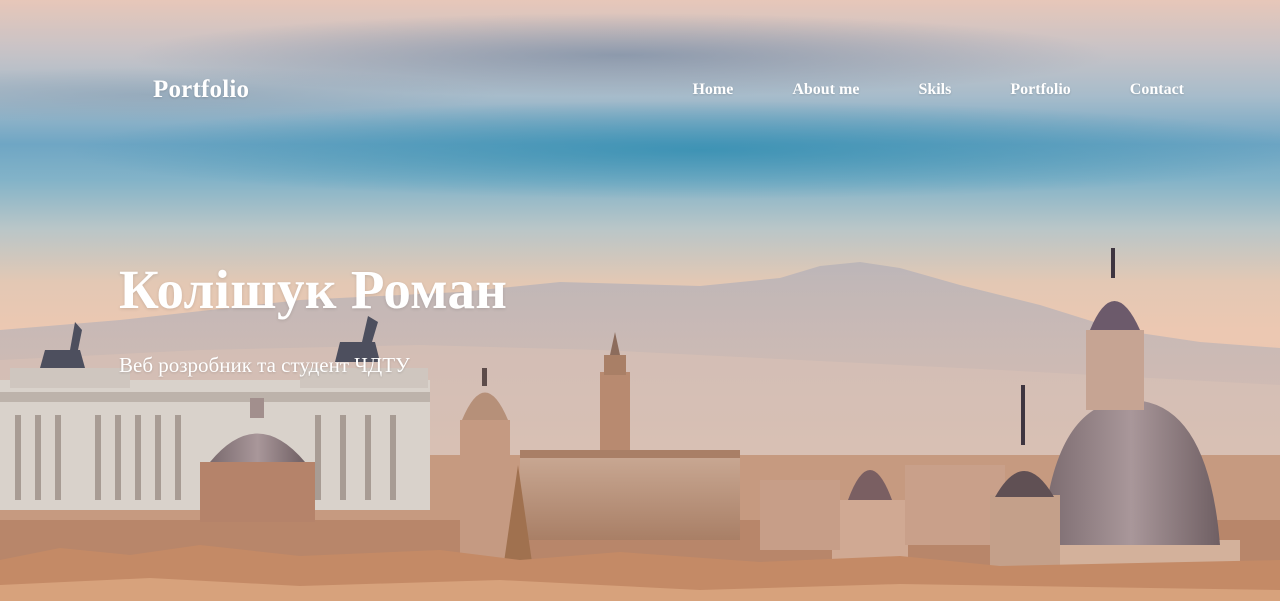 The width and height of the screenshot is (1280, 601). I want to click on capitol-building, so click(630, 497).